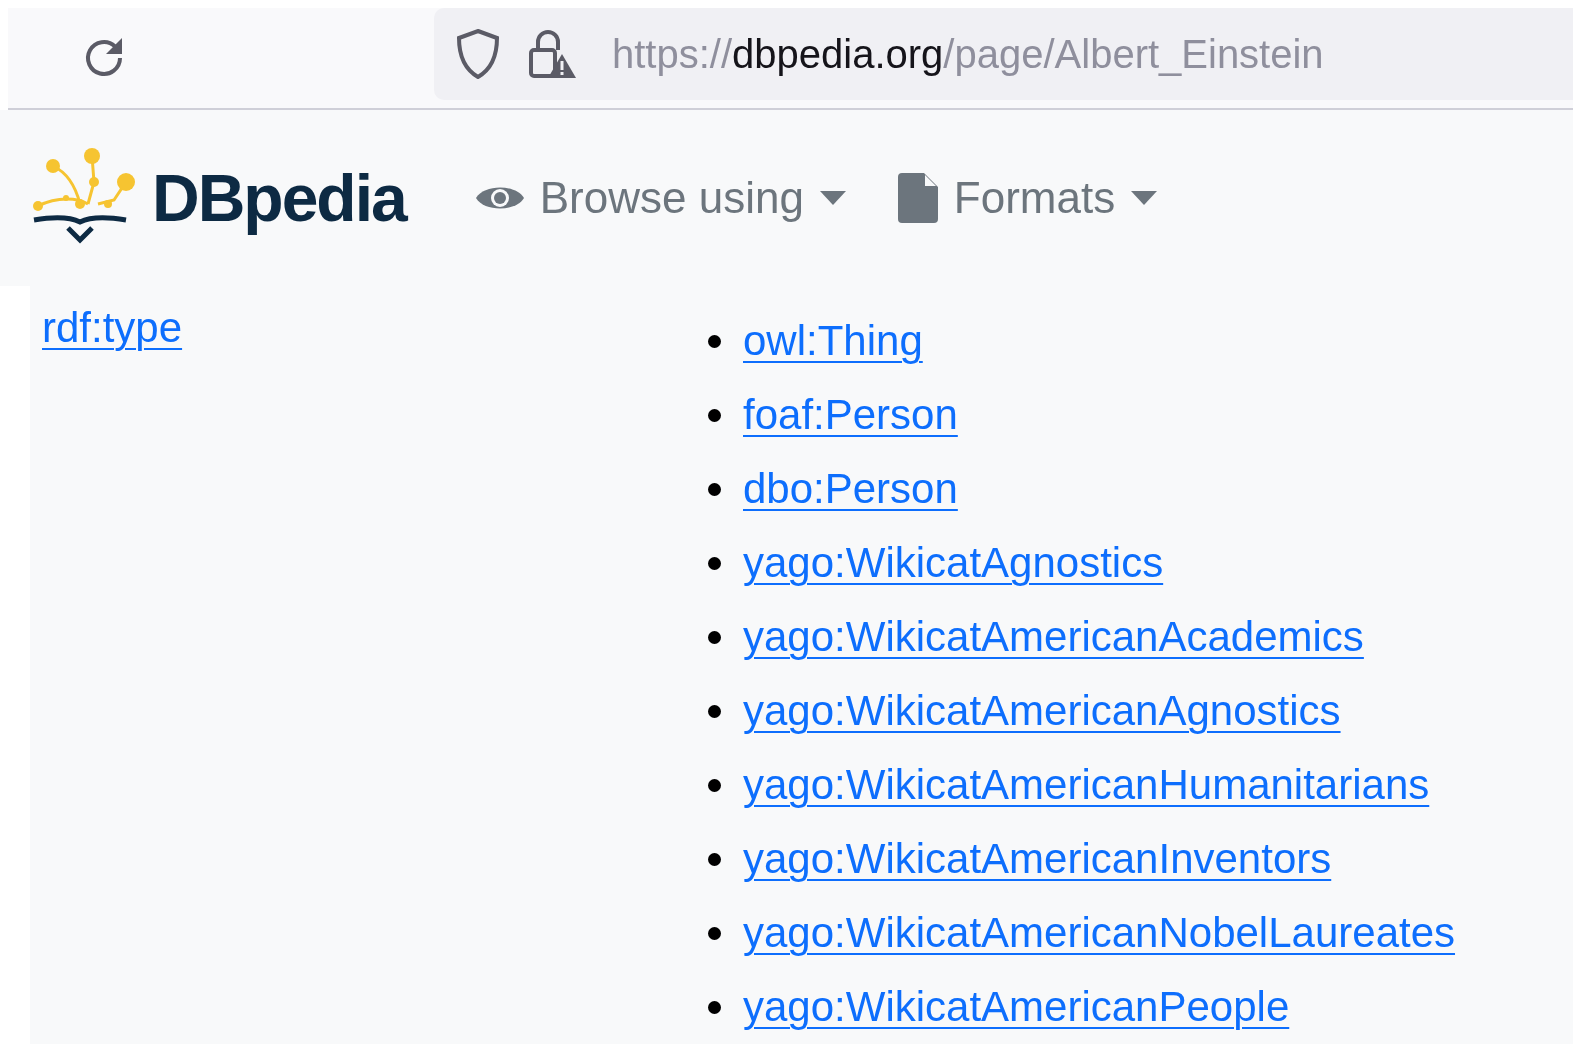 The width and height of the screenshot is (1573, 1044). What do you see at coordinates (552, 54) in the screenshot?
I see `lock-warning-icon` at bounding box center [552, 54].